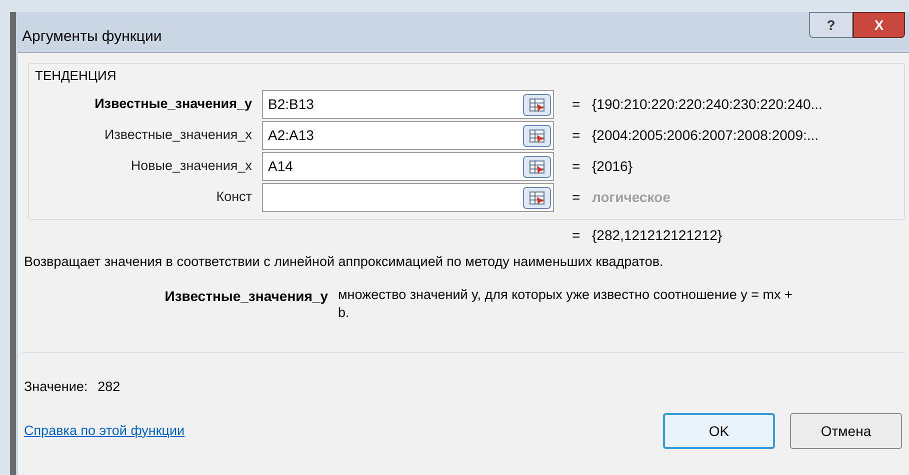 Image resolution: width=909 pixels, height=475 pixels. I want to click on input-field: B2:B13, so click(408, 104).